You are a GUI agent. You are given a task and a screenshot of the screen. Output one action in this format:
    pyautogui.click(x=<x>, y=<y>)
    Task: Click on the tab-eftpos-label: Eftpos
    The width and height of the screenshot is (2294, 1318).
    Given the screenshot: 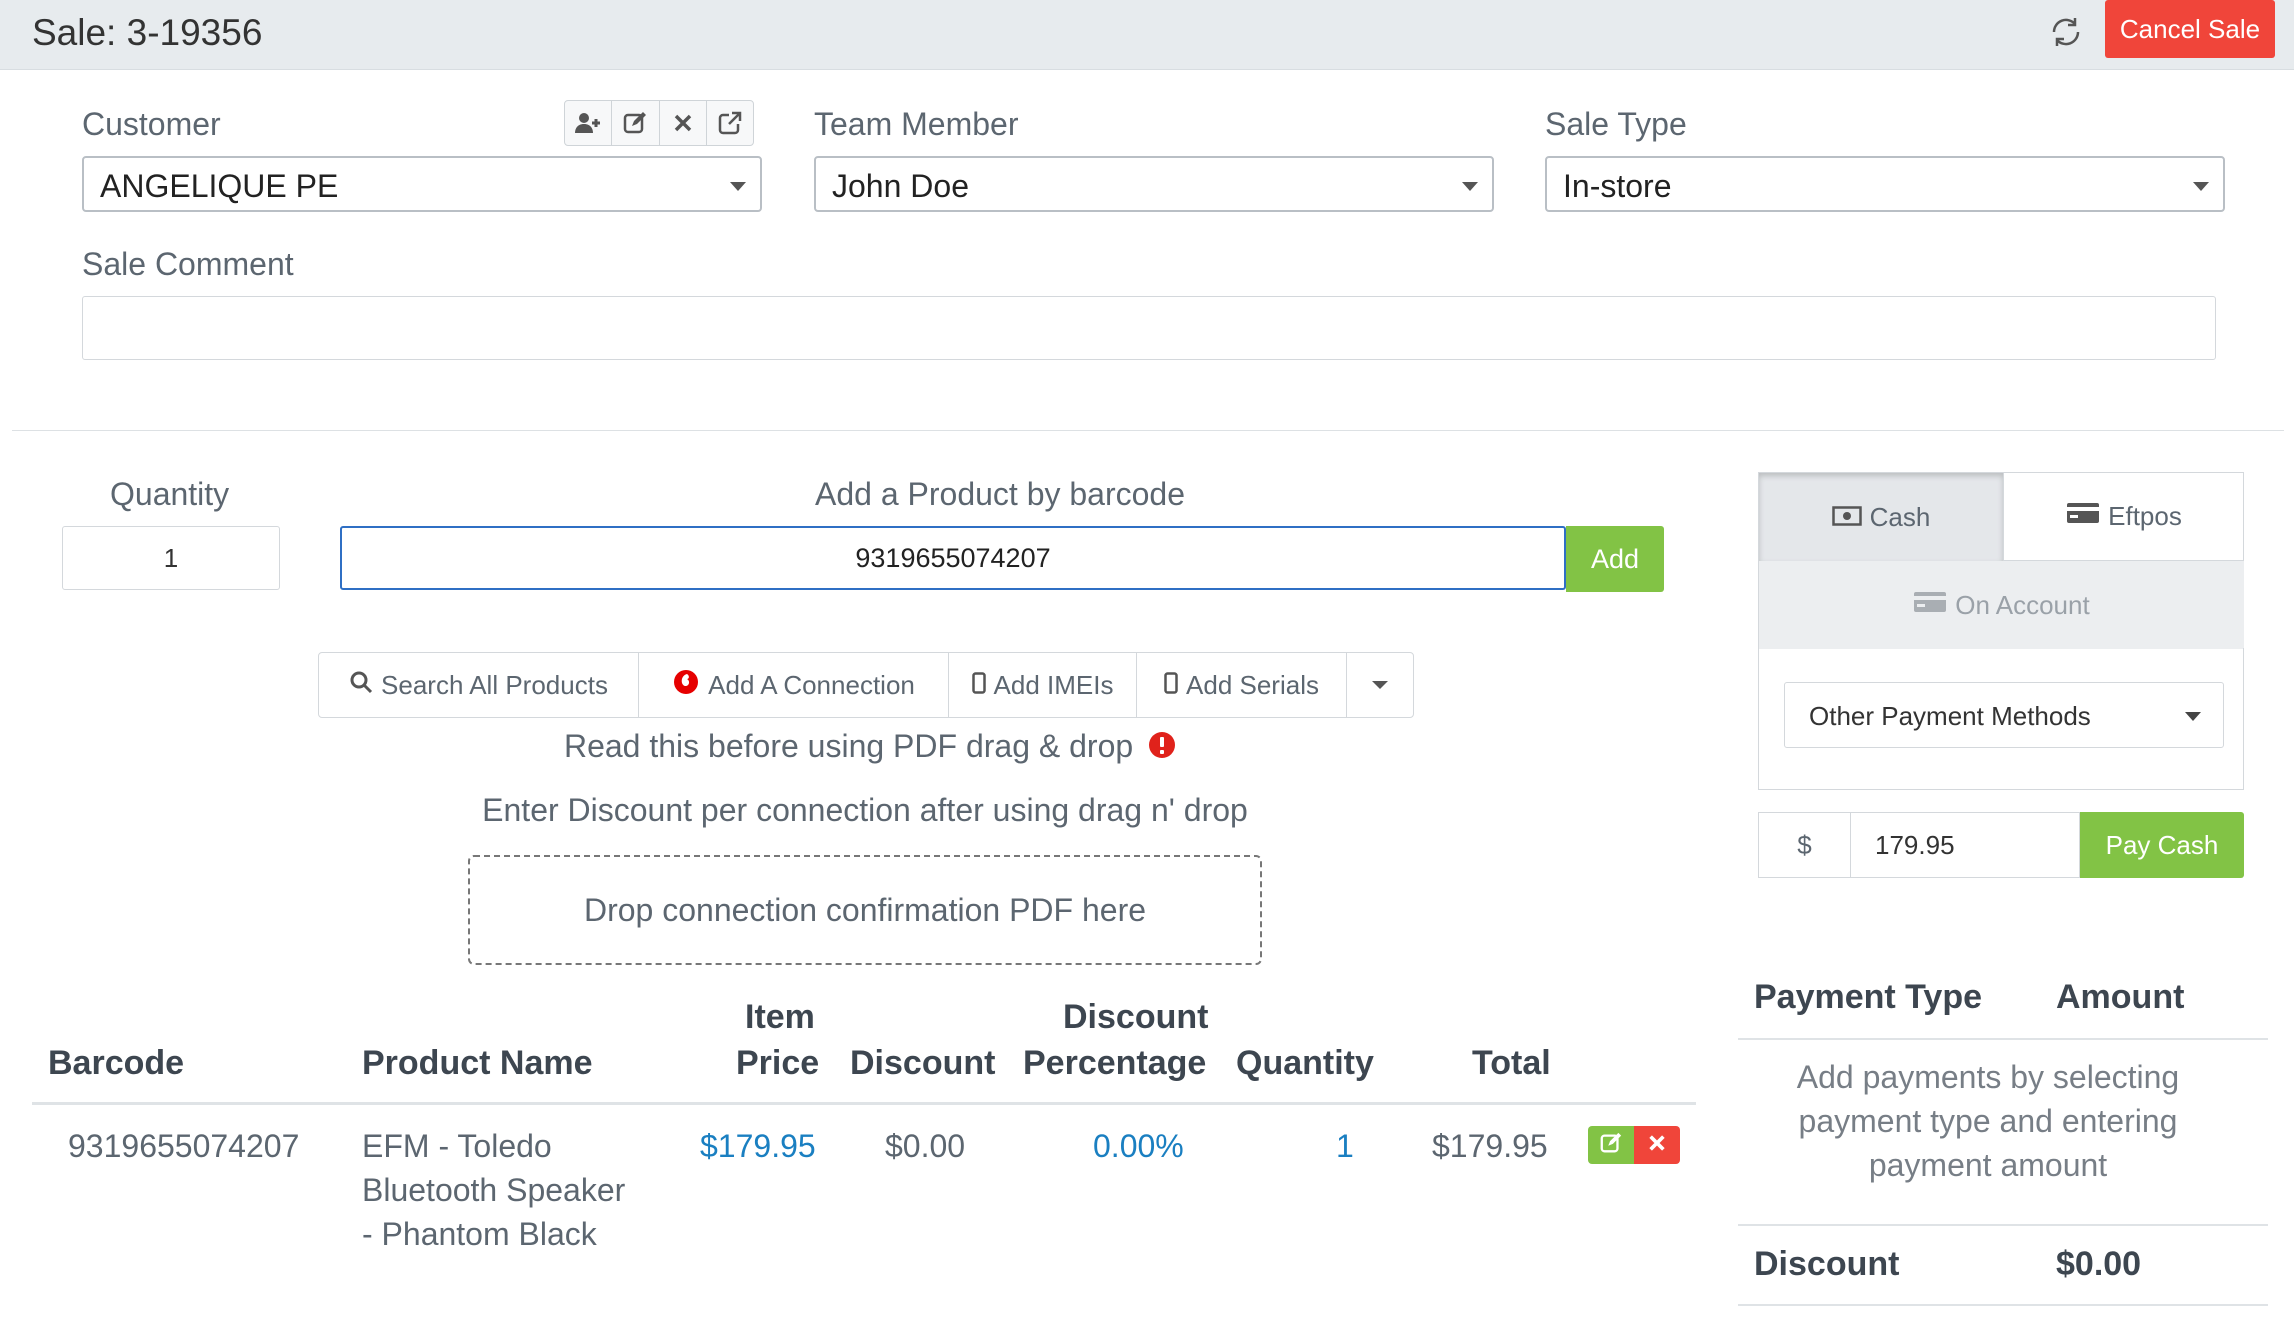 What is the action you would take?
    pyautogui.click(x=2145, y=516)
    